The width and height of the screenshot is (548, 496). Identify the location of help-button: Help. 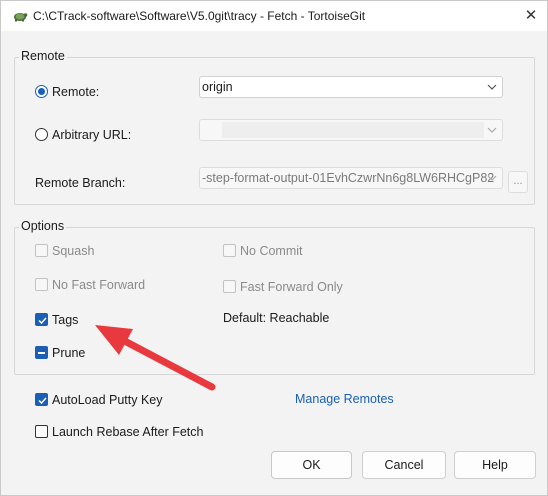
(495, 465).